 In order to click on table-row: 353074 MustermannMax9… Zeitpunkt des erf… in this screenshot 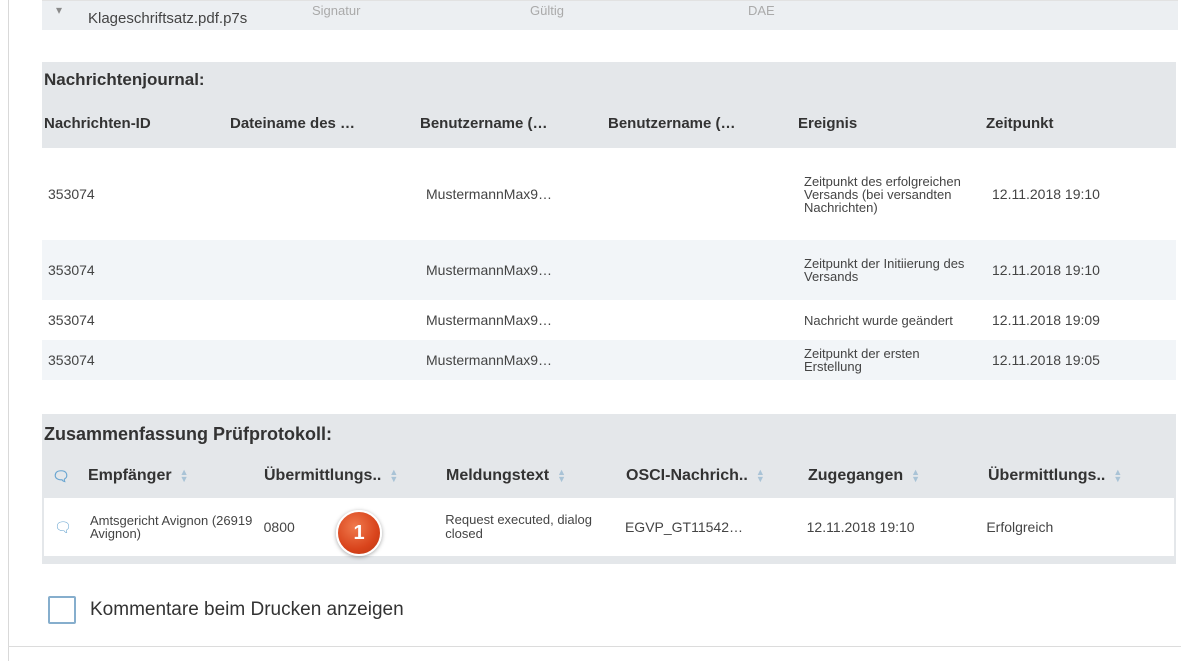, I will do `click(609, 194)`.